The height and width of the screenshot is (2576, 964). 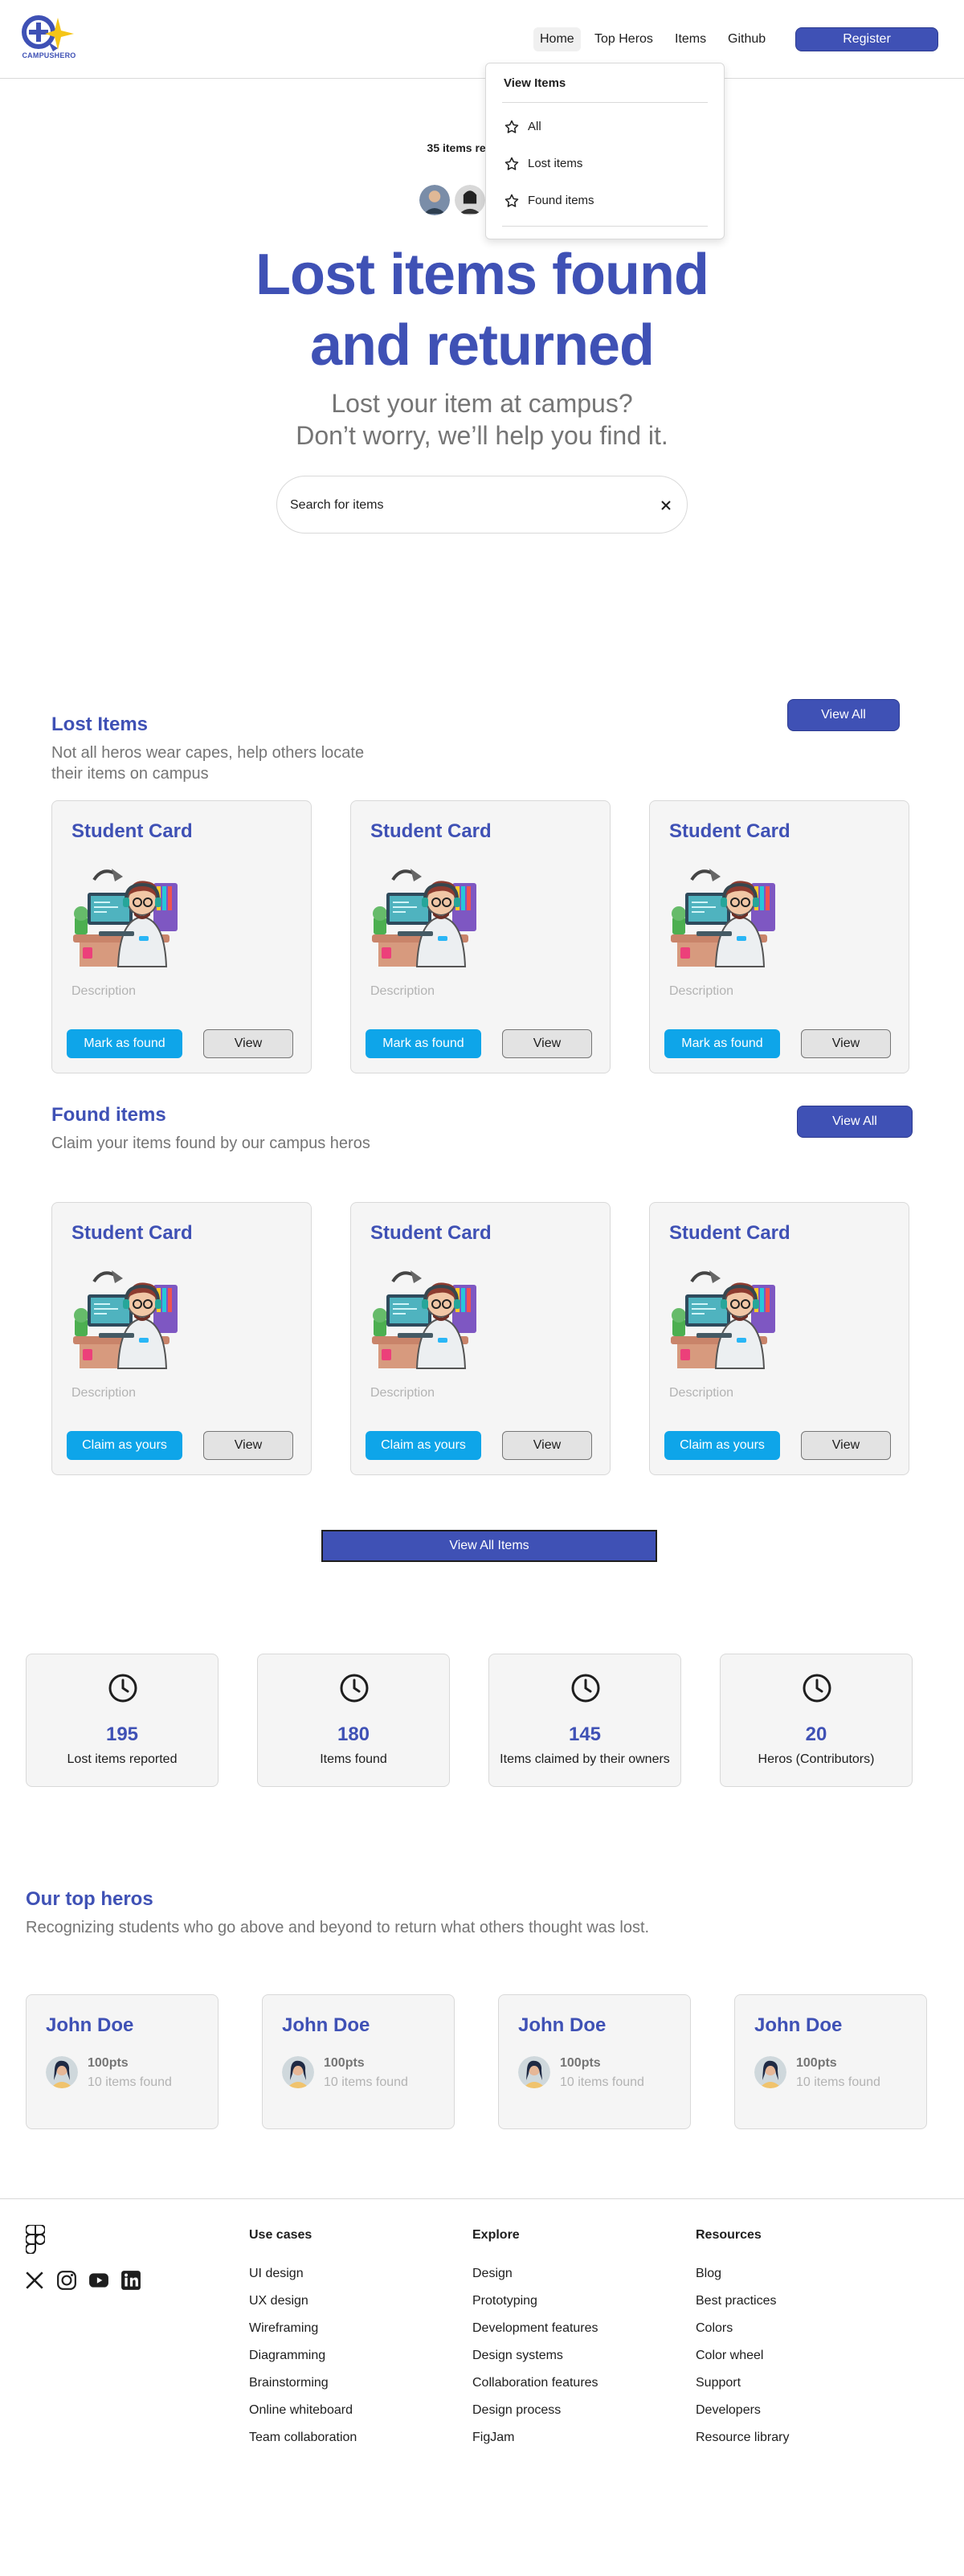 What do you see at coordinates (353, 1759) in the screenshot?
I see `stat-label: Items found` at bounding box center [353, 1759].